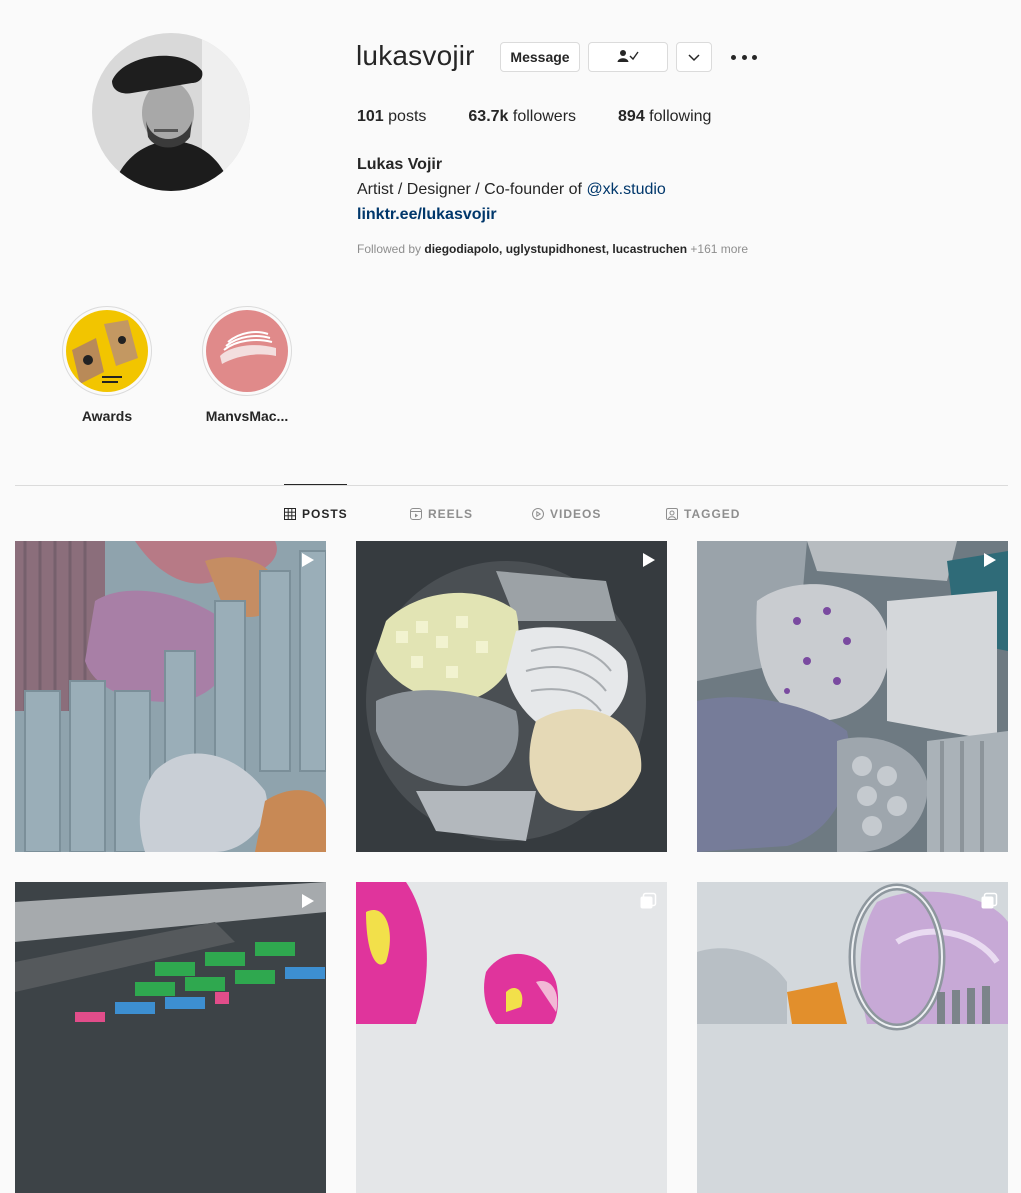  I want to click on profile-username: lukasvojir, so click(415, 55).